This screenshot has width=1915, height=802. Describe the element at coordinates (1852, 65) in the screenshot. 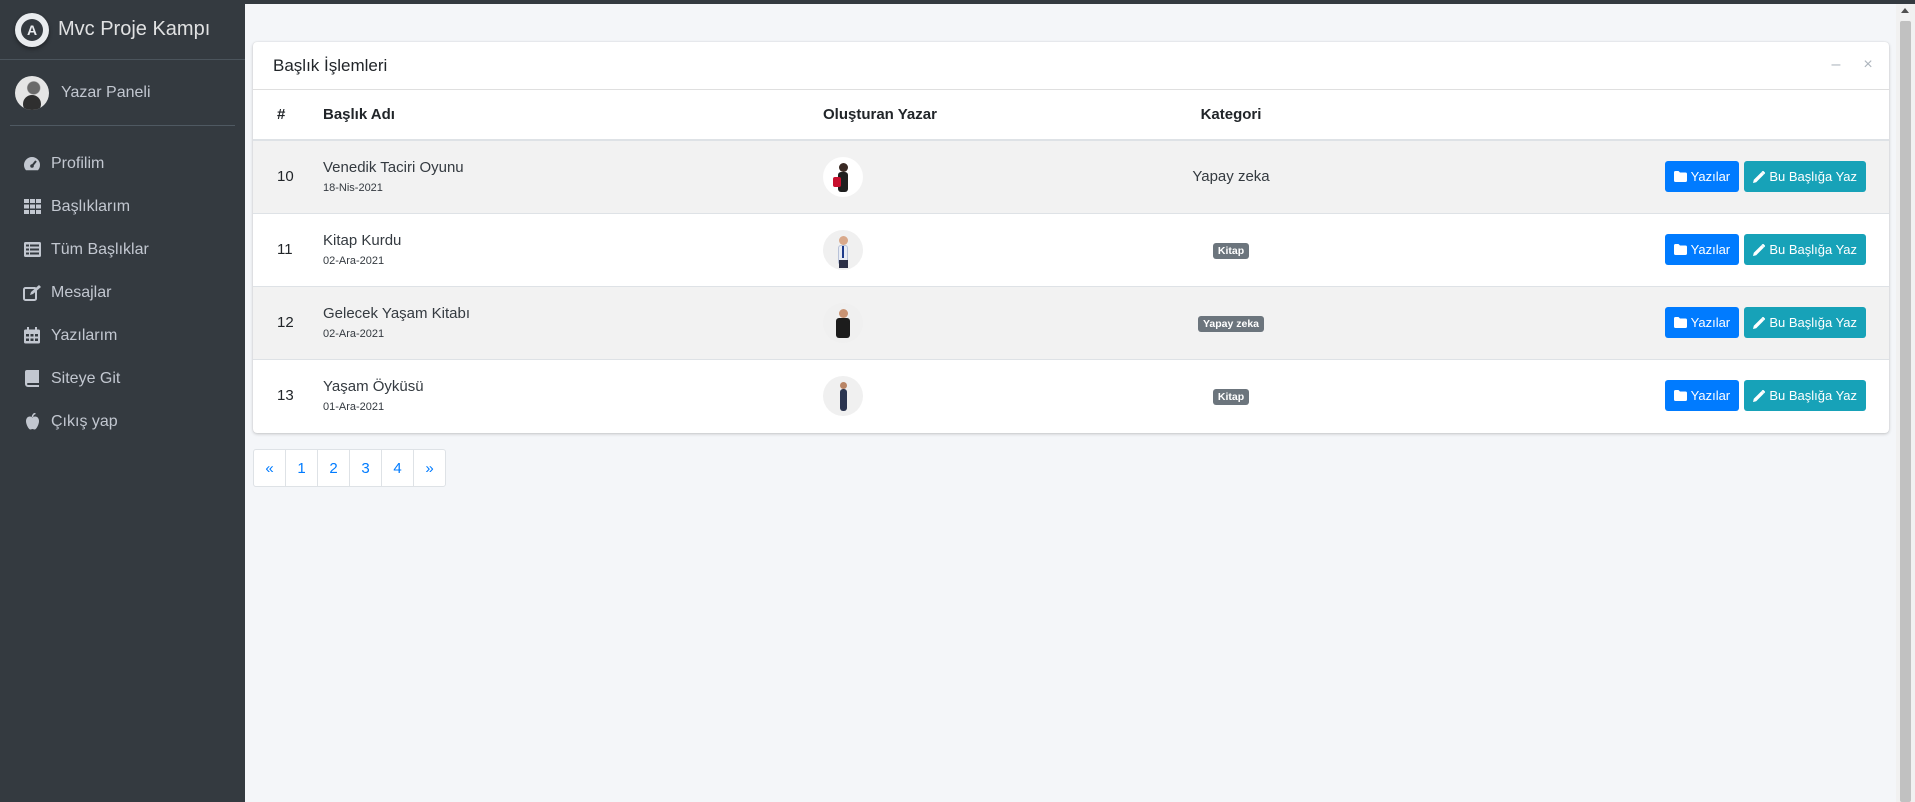

I see `card-tools: – ×` at that location.